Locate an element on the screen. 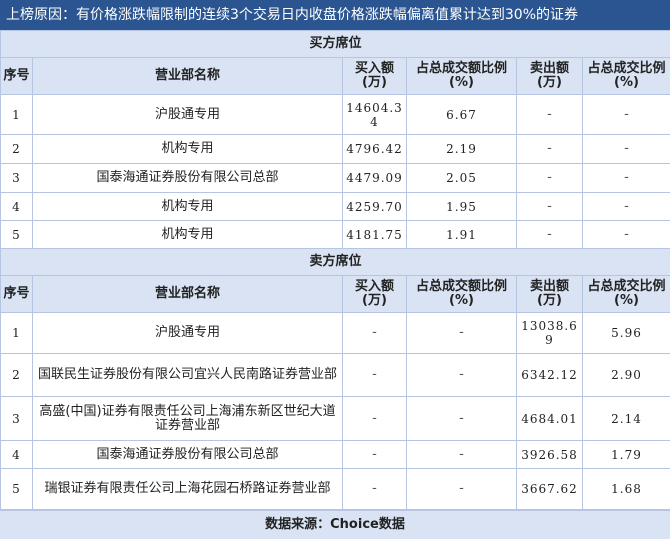 This screenshot has width=670, height=547. cell-sell-pct: 1.68 is located at coordinates (625, 489).